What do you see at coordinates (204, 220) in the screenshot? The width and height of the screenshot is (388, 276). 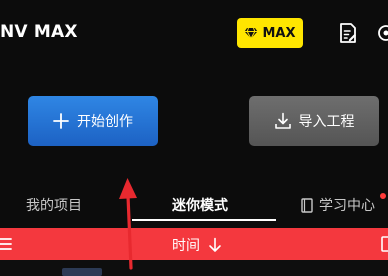 I see `active-tab-indicator` at bounding box center [204, 220].